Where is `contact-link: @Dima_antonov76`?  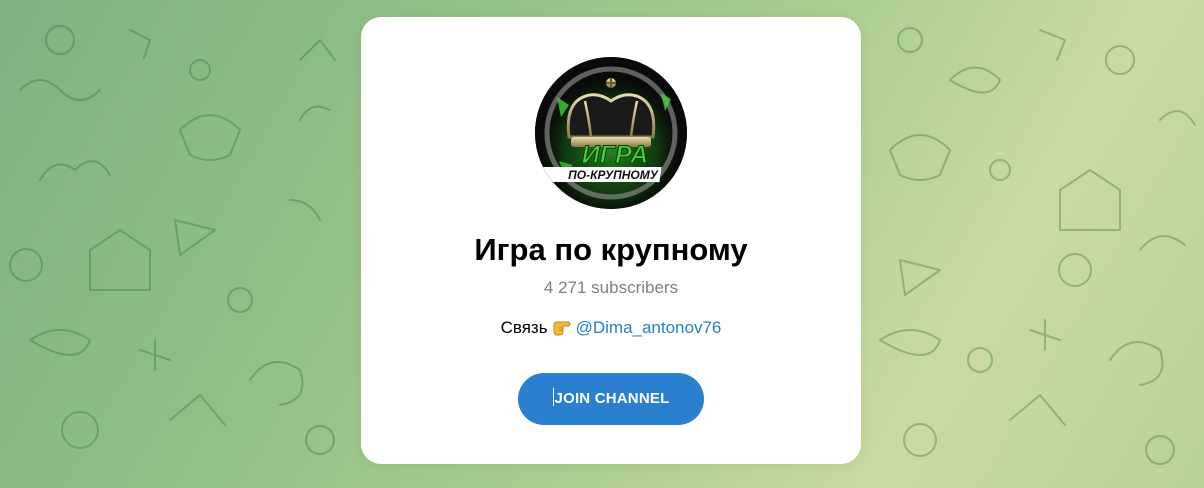 contact-link: @Dima_antonov76 is located at coordinates (649, 327).